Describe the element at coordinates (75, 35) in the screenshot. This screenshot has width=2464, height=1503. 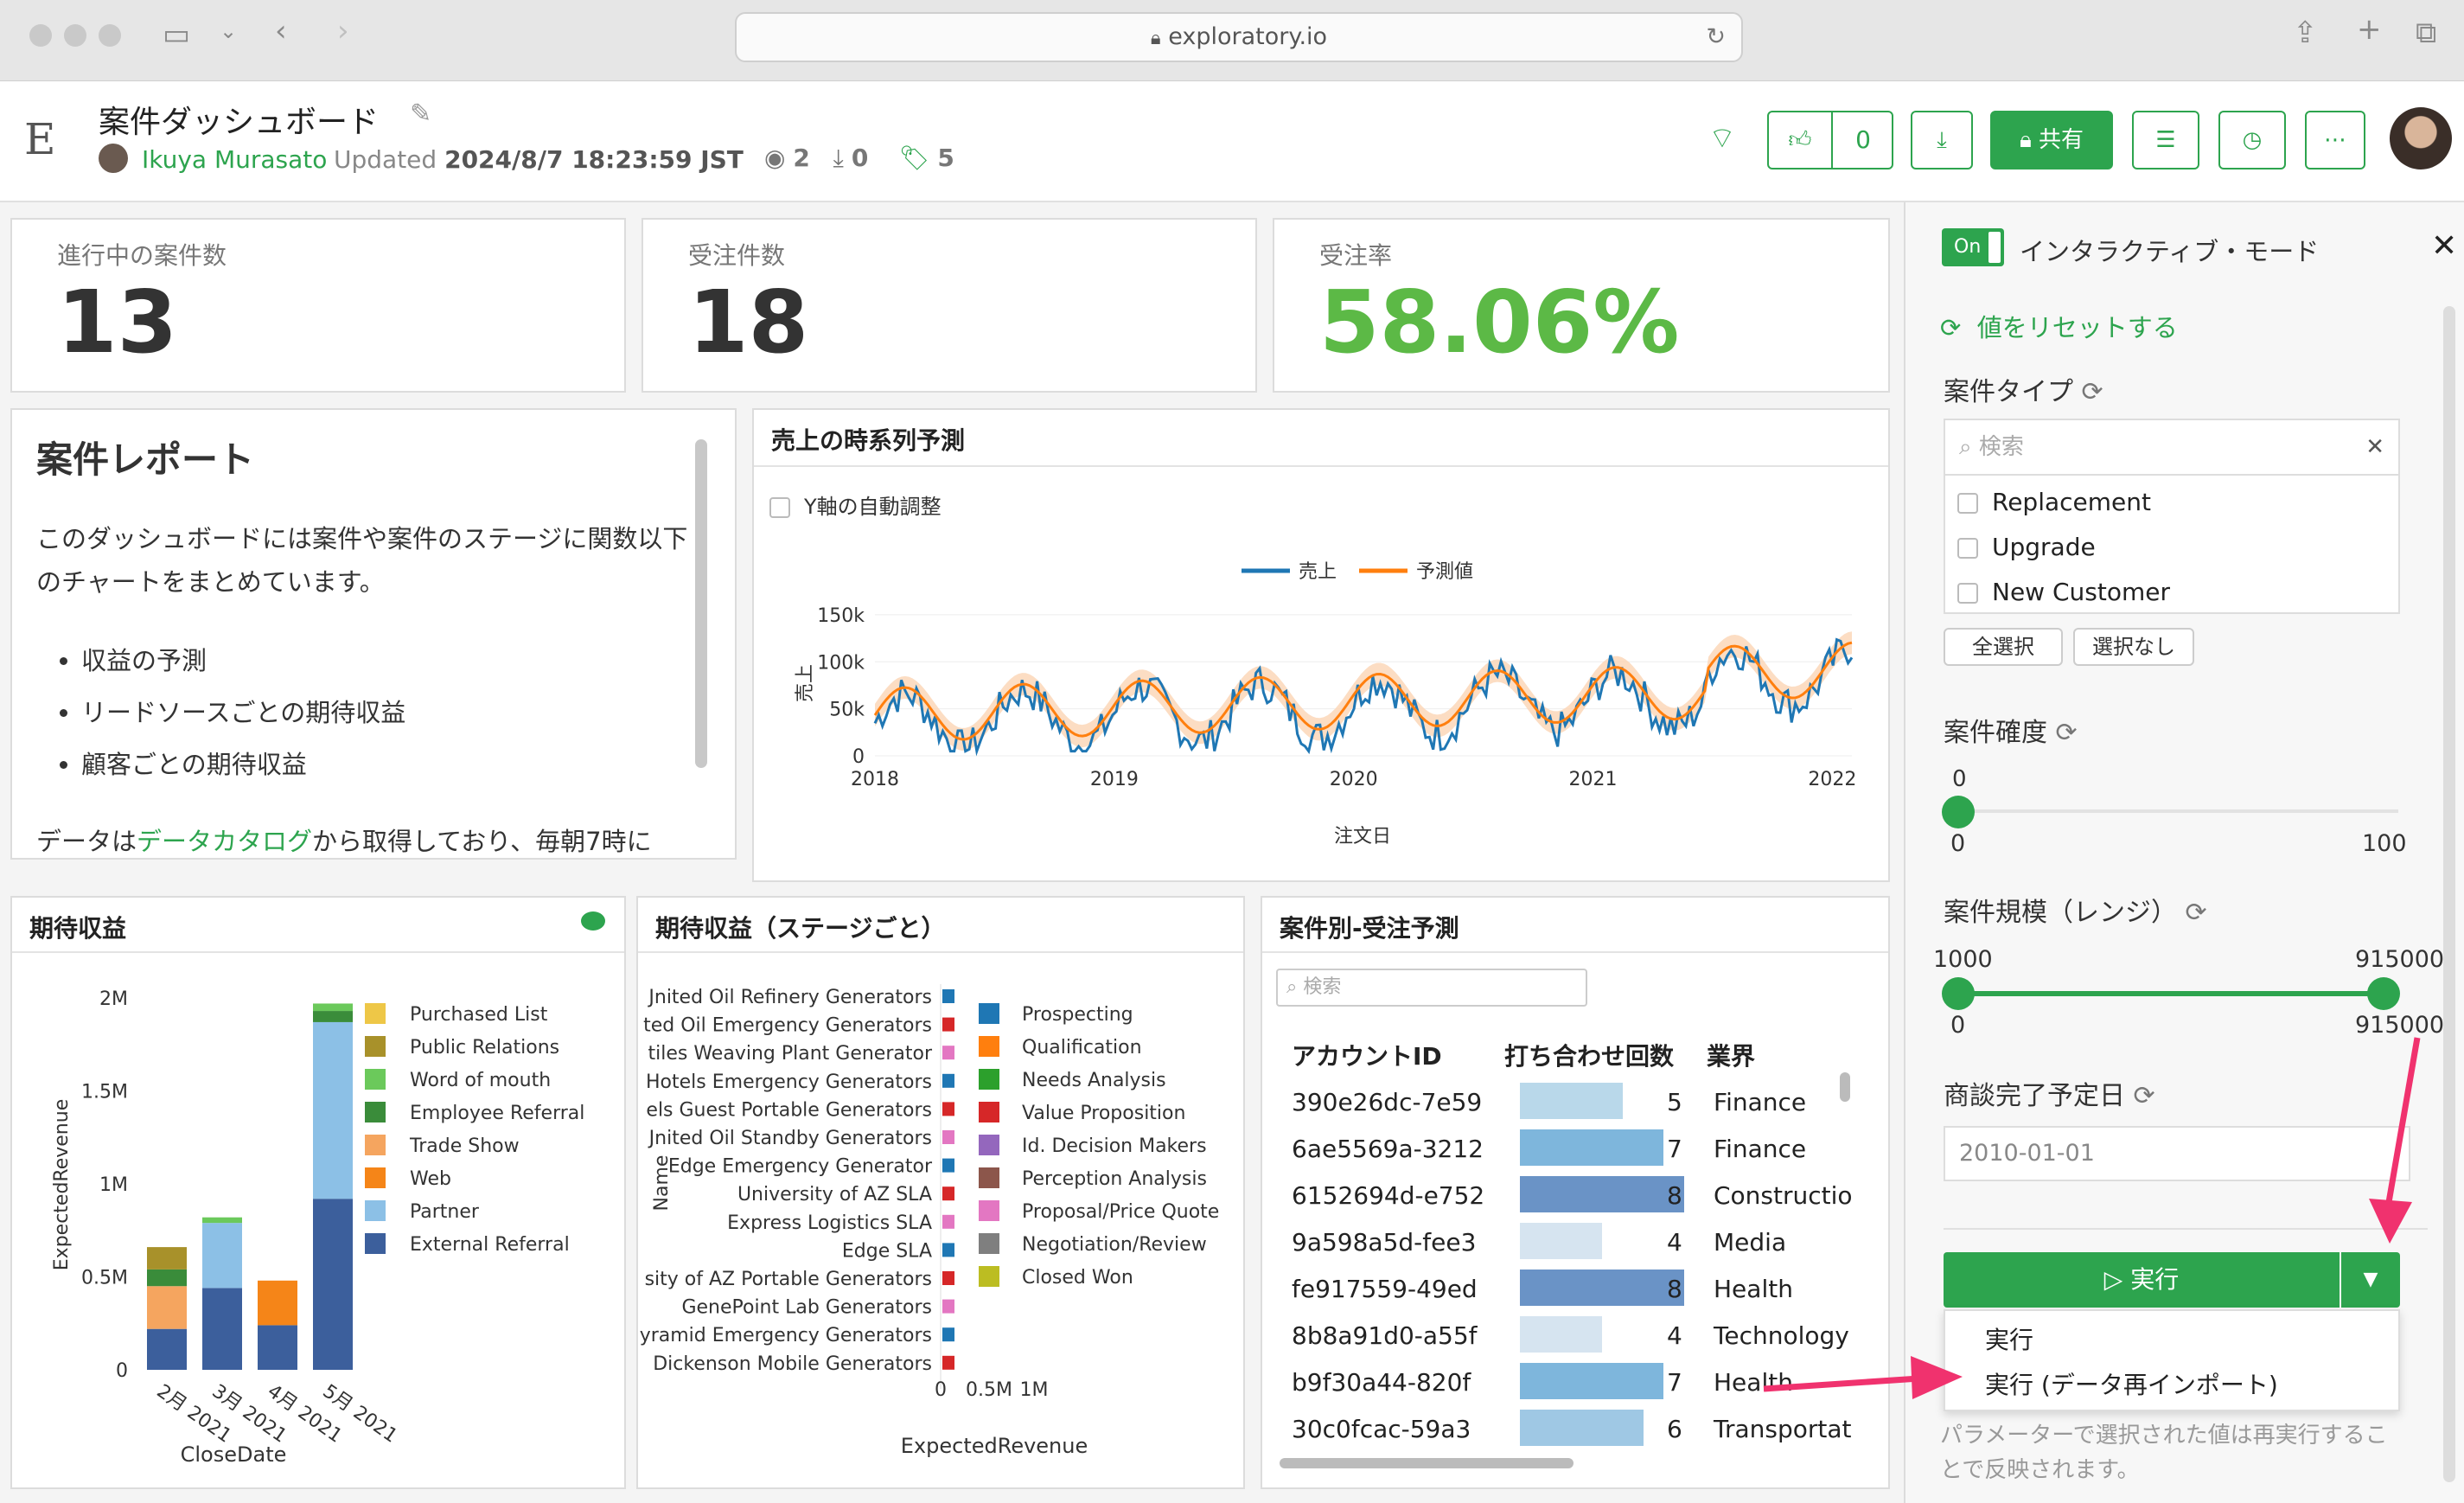
I see `minimize-window-button` at that location.